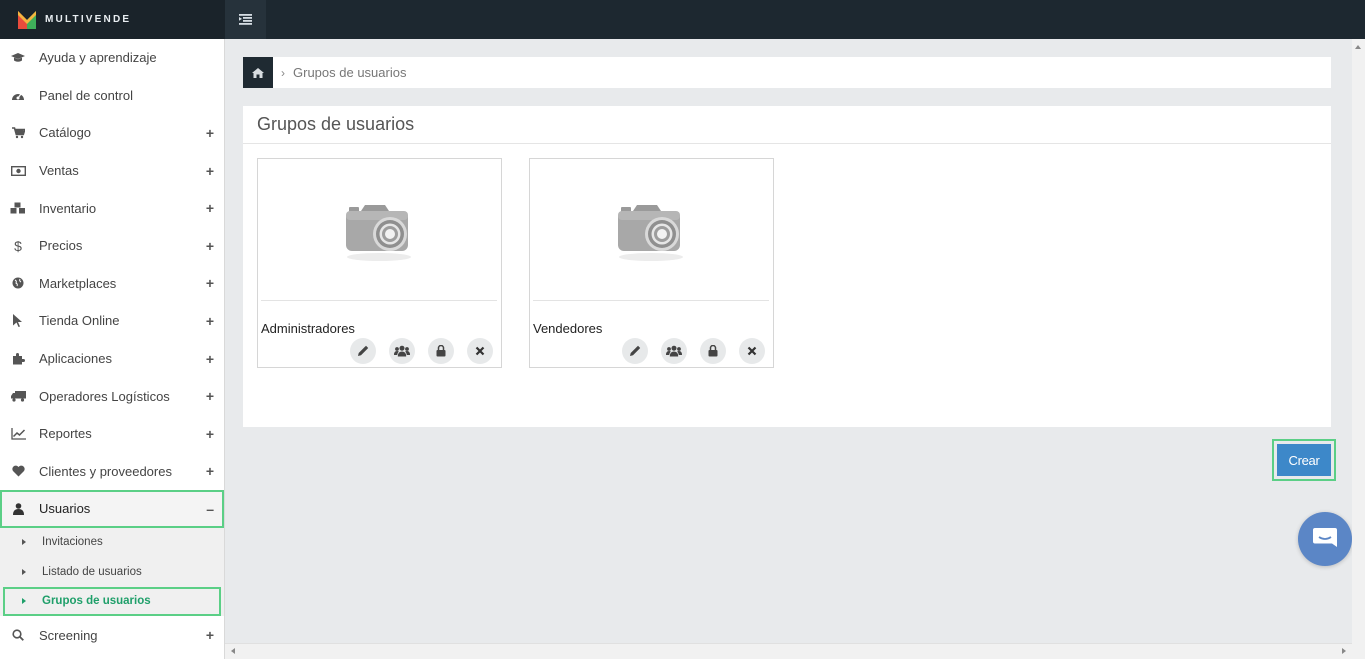  What do you see at coordinates (18, 321) in the screenshot?
I see `cursor-icon` at bounding box center [18, 321].